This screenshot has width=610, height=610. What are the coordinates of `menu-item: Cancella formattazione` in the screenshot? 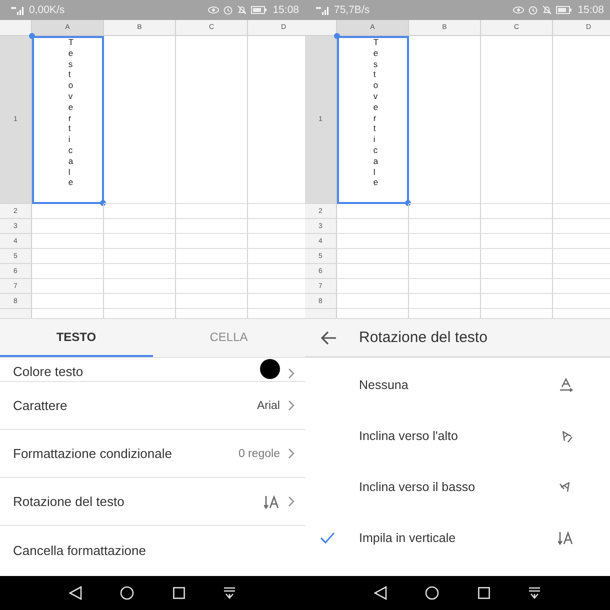 It's located at (152, 550).